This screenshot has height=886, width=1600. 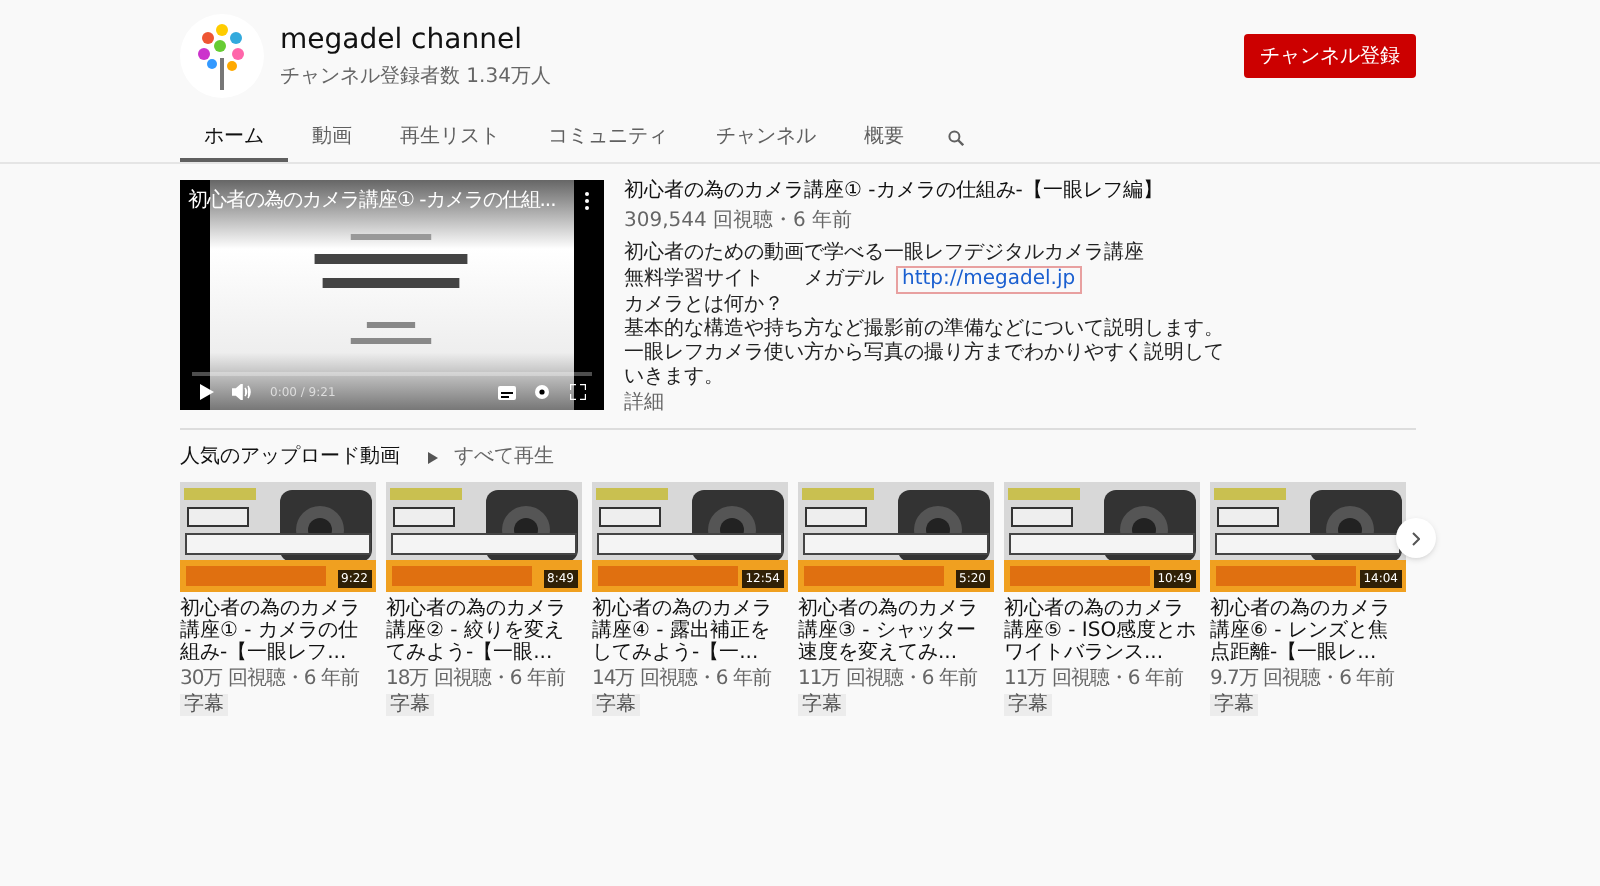 What do you see at coordinates (682, 679) in the screenshot?
I see `video-meta: 14万 回視聴・6 年前` at bounding box center [682, 679].